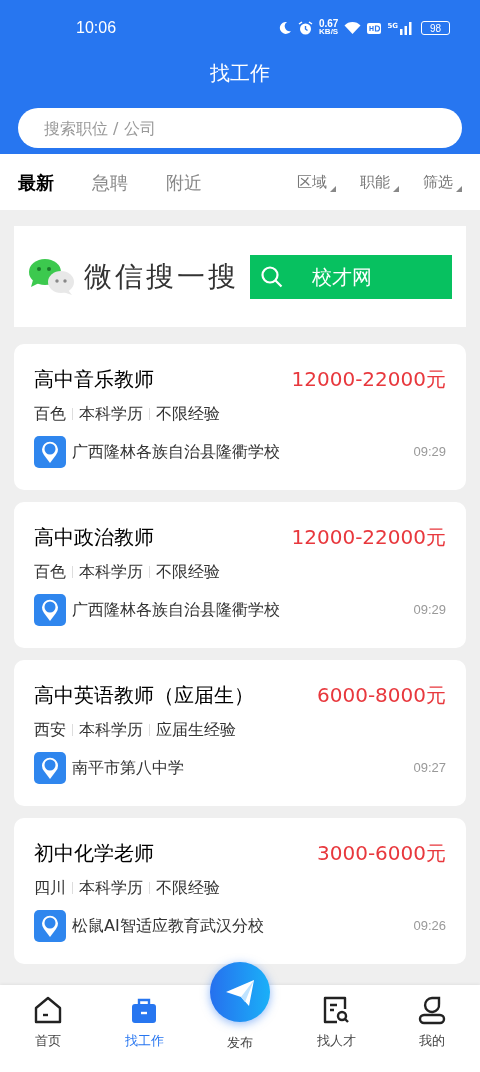 The width and height of the screenshot is (480, 1072). Describe the element at coordinates (52, 276) in the screenshot. I see `chat-bubbles-icon` at that location.